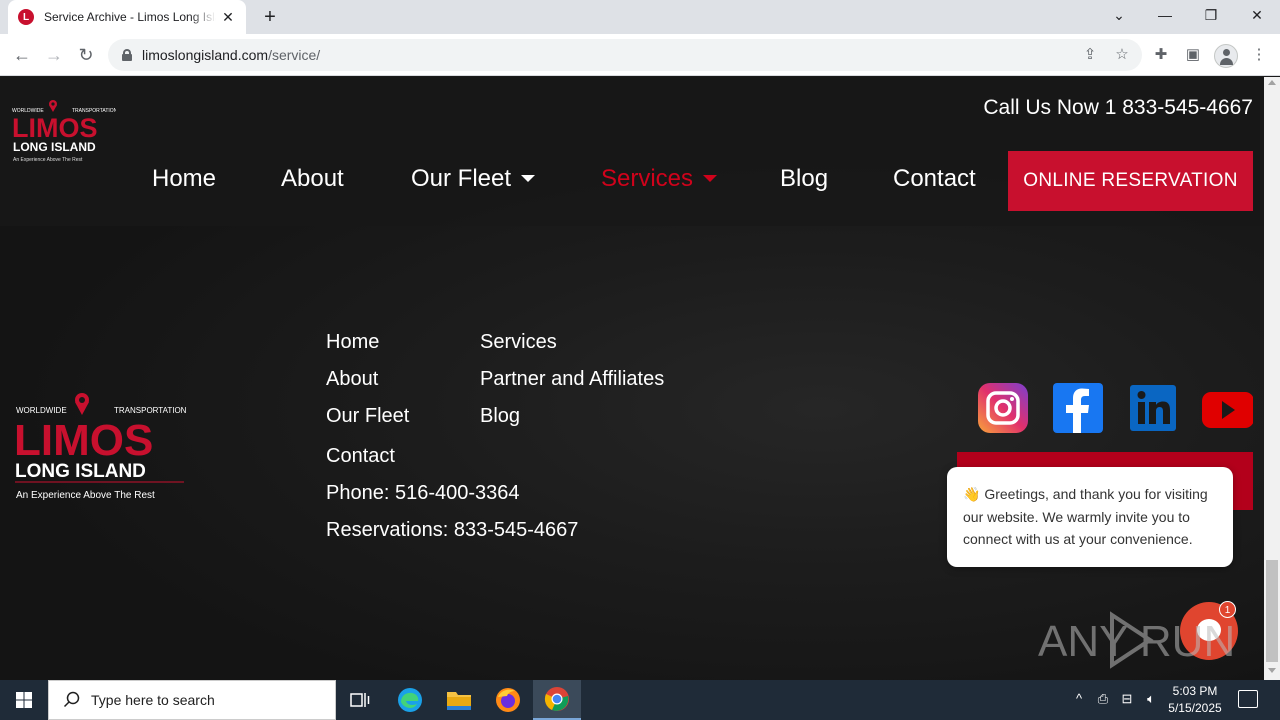 The width and height of the screenshot is (1280, 720). I want to click on menu-dots-icon: ⋮, so click(1259, 55).